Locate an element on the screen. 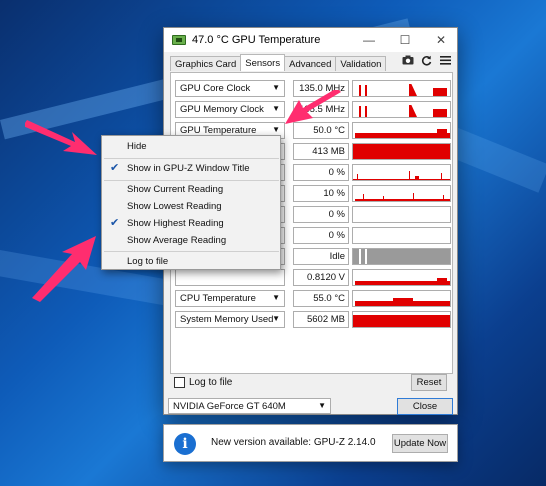  tab-sensors: Sensors is located at coordinates (263, 62).